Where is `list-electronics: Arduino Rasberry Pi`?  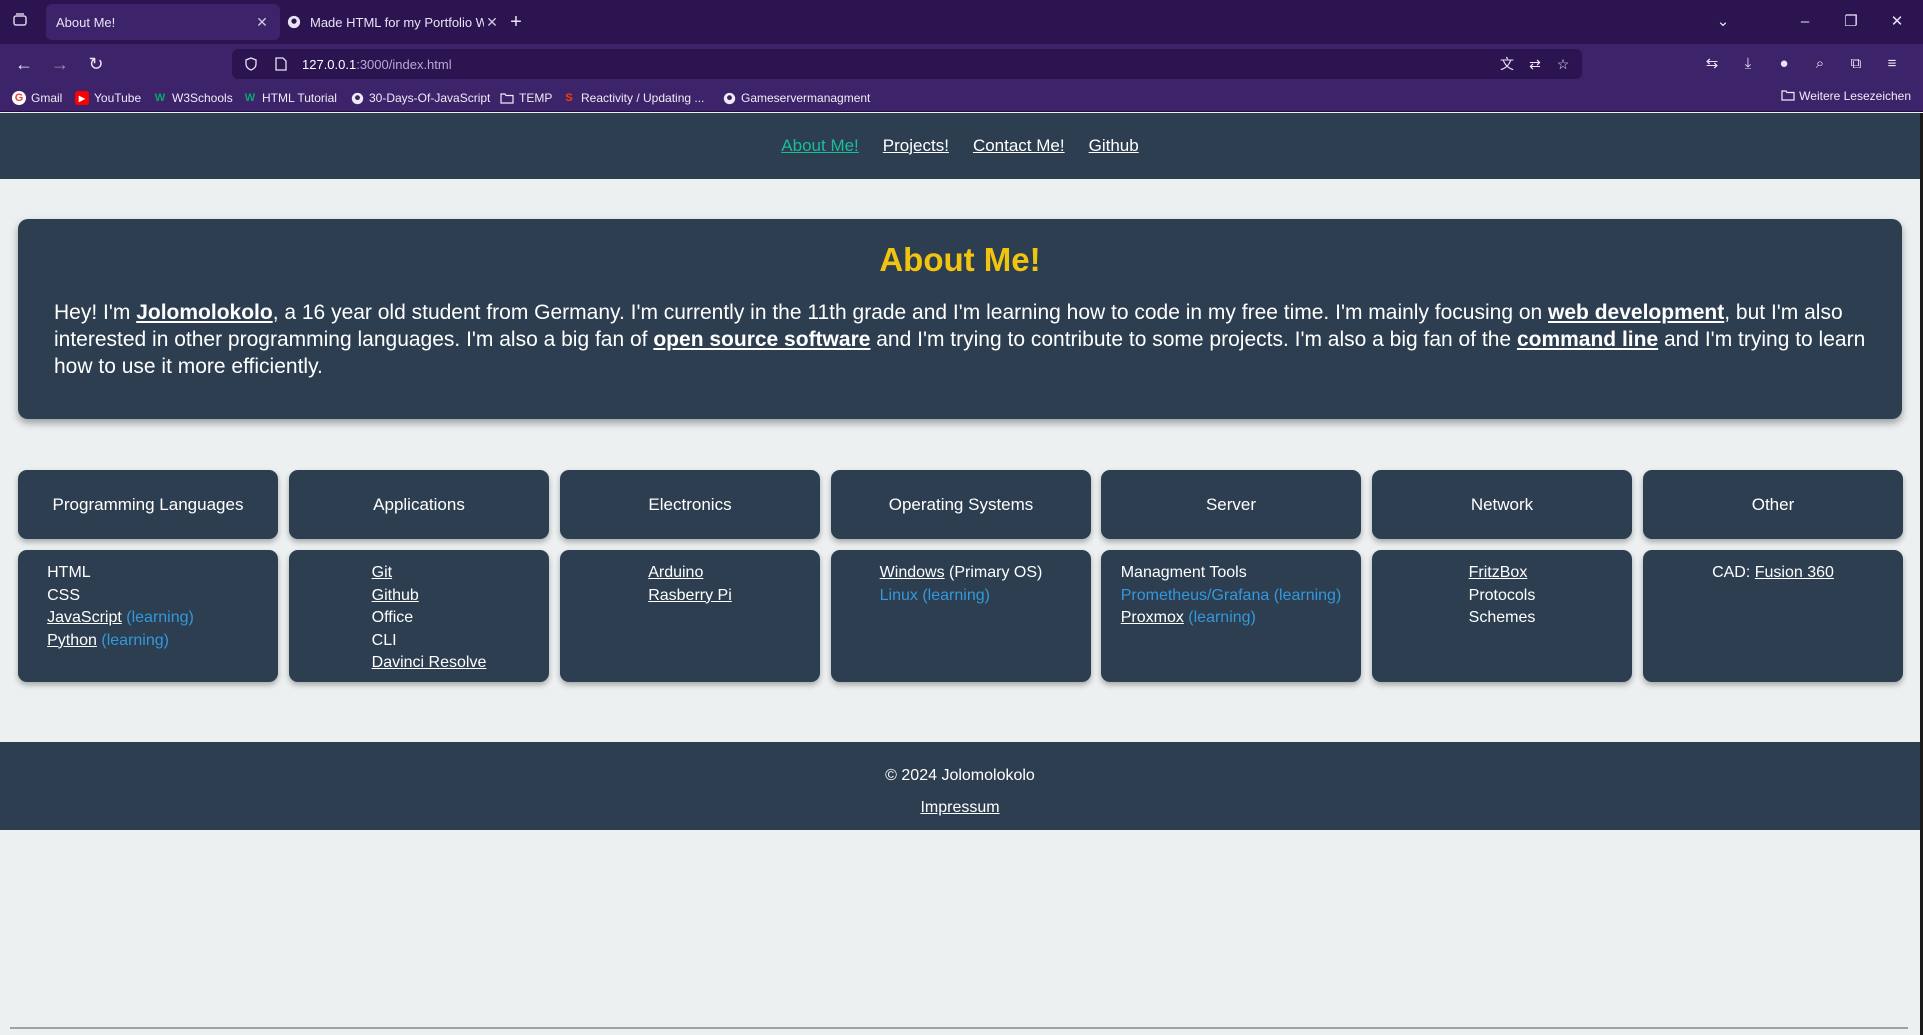
list-electronics: Arduino Rasberry Pi is located at coordinates (690, 616).